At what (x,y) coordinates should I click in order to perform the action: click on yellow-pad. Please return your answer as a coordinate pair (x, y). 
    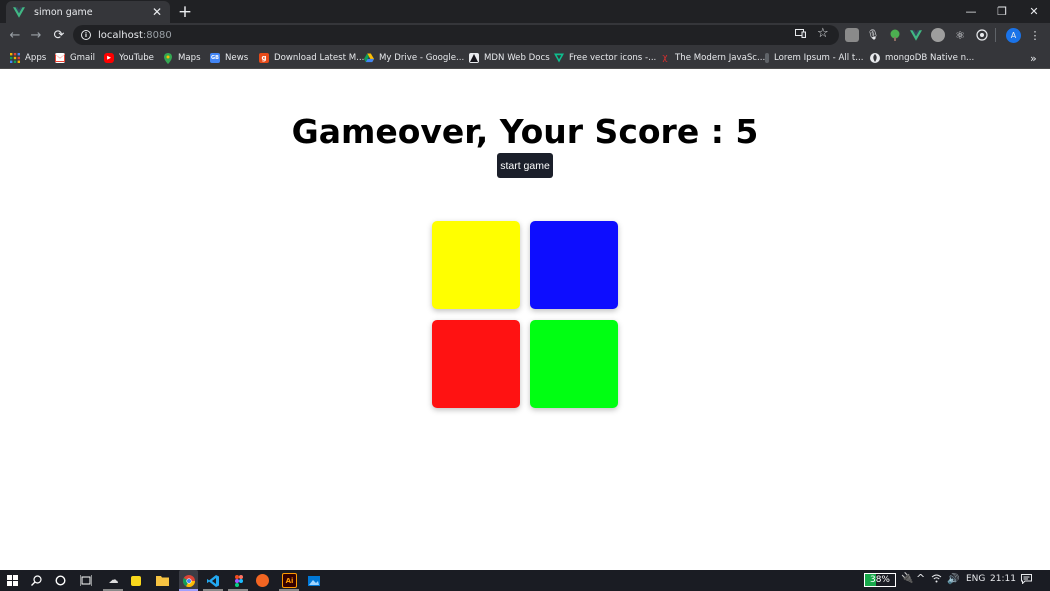
    Looking at the image, I should click on (476, 265).